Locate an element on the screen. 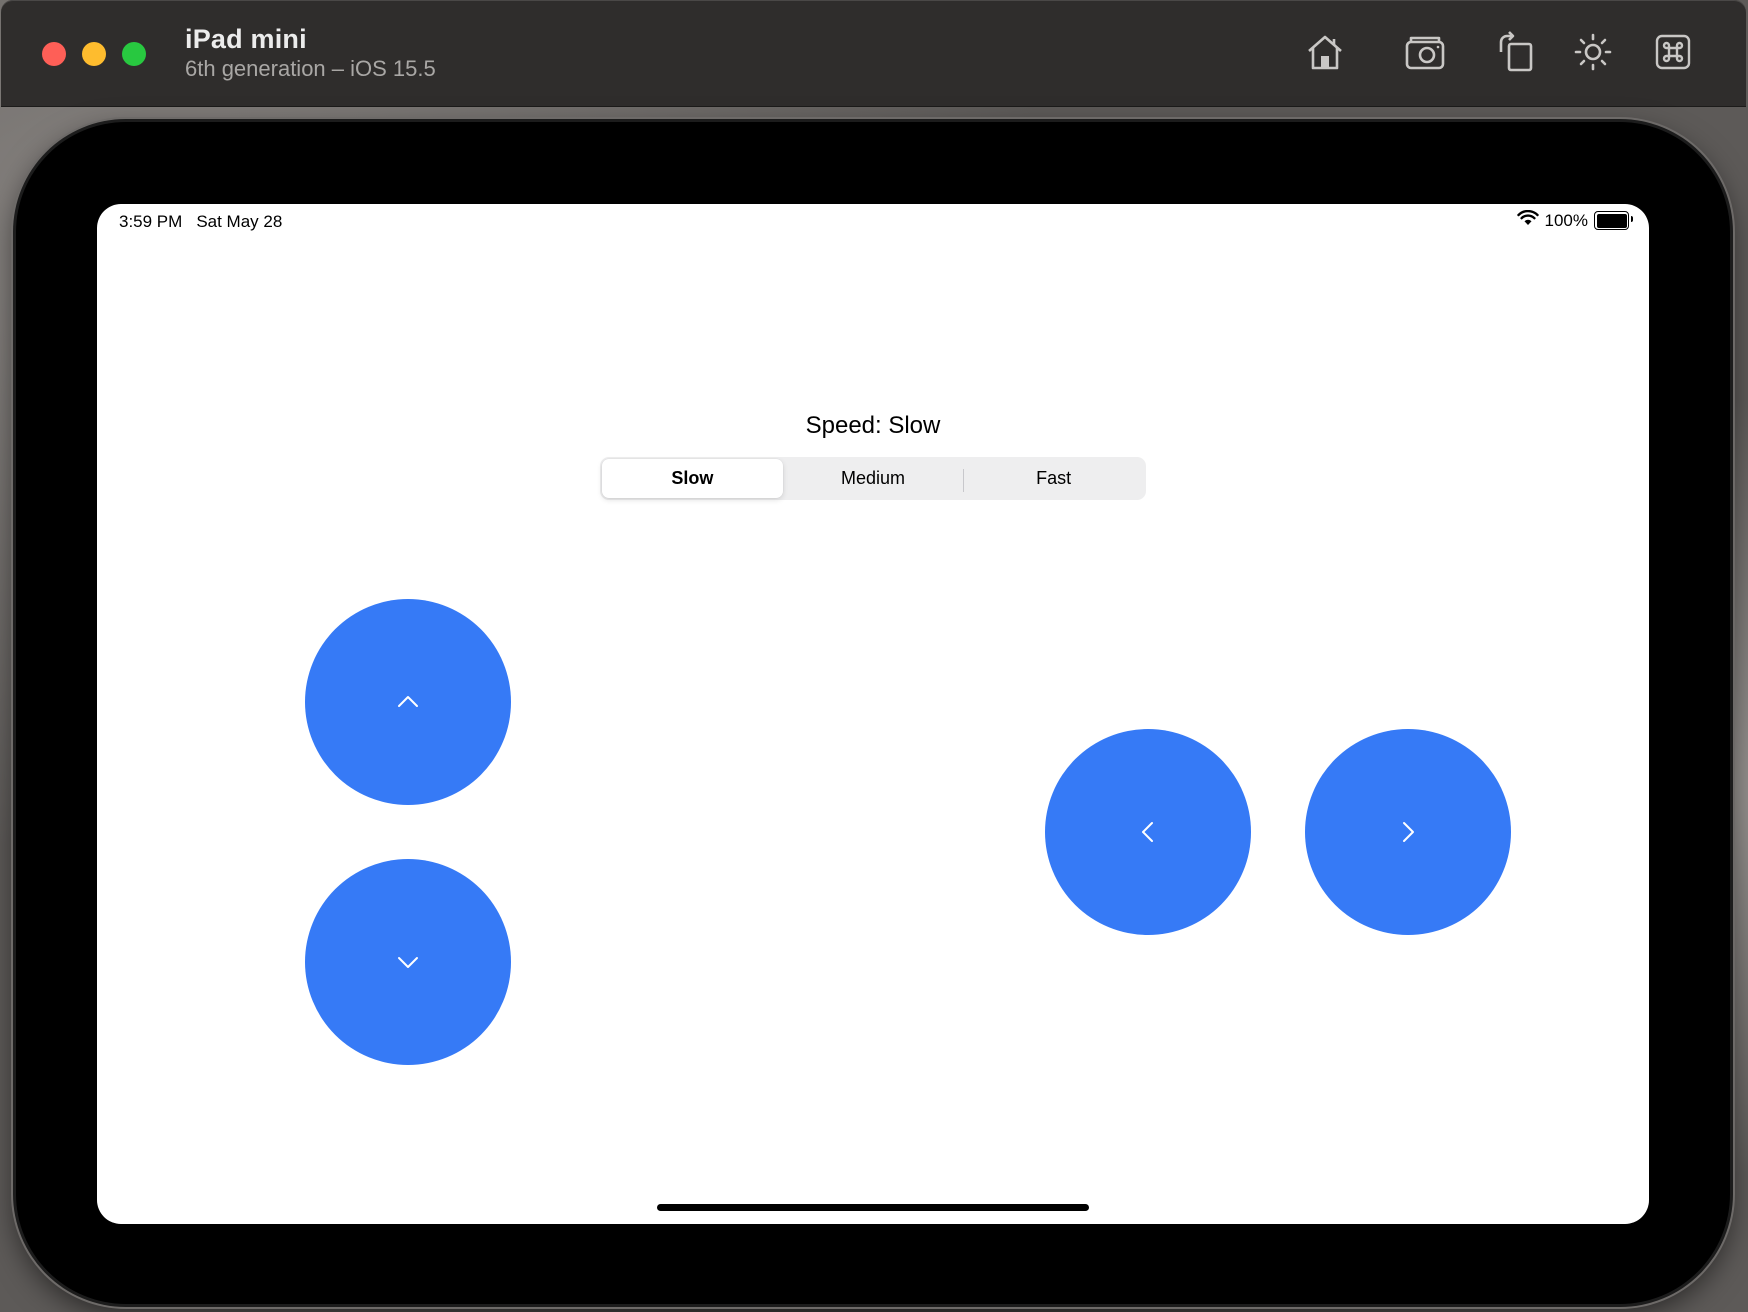 The height and width of the screenshot is (1312, 1748). zoom-window-button is located at coordinates (134, 54).